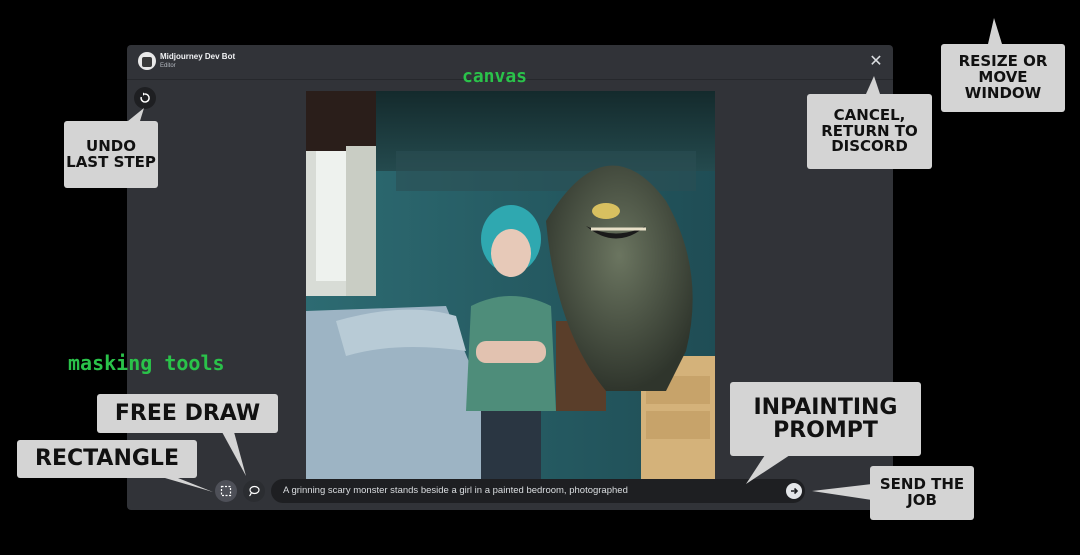 The height and width of the screenshot is (555, 1080). Describe the element at coordinates (107, 459) in the screenshot. I see `callout-rectangle: Rectangle` at that location.